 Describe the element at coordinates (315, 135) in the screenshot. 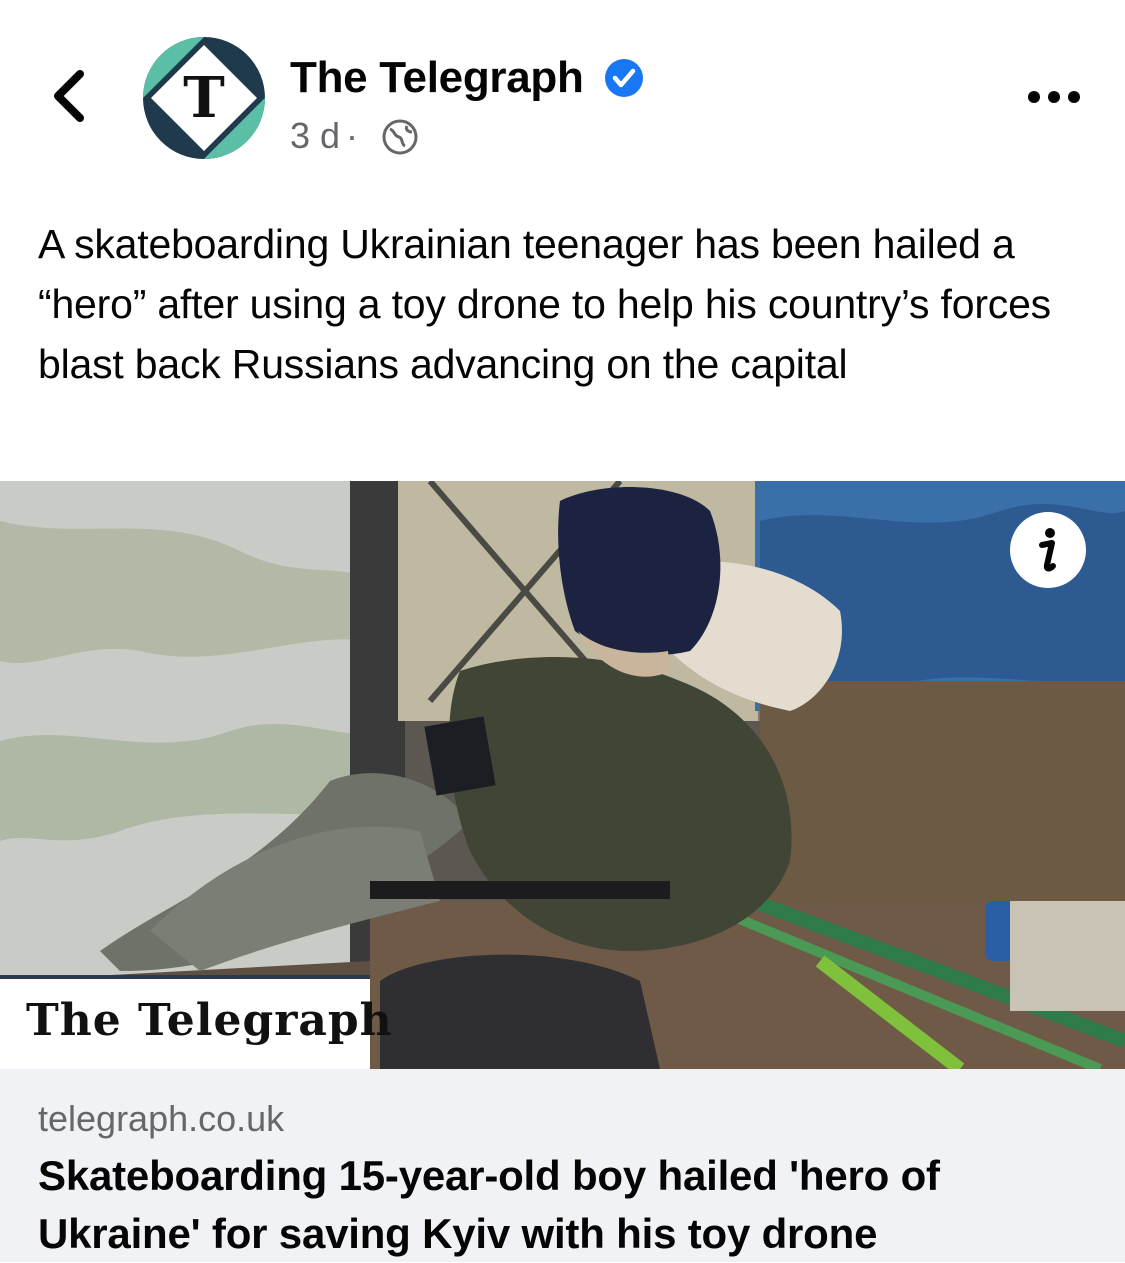

I see `post-time: 3 d` at that location.